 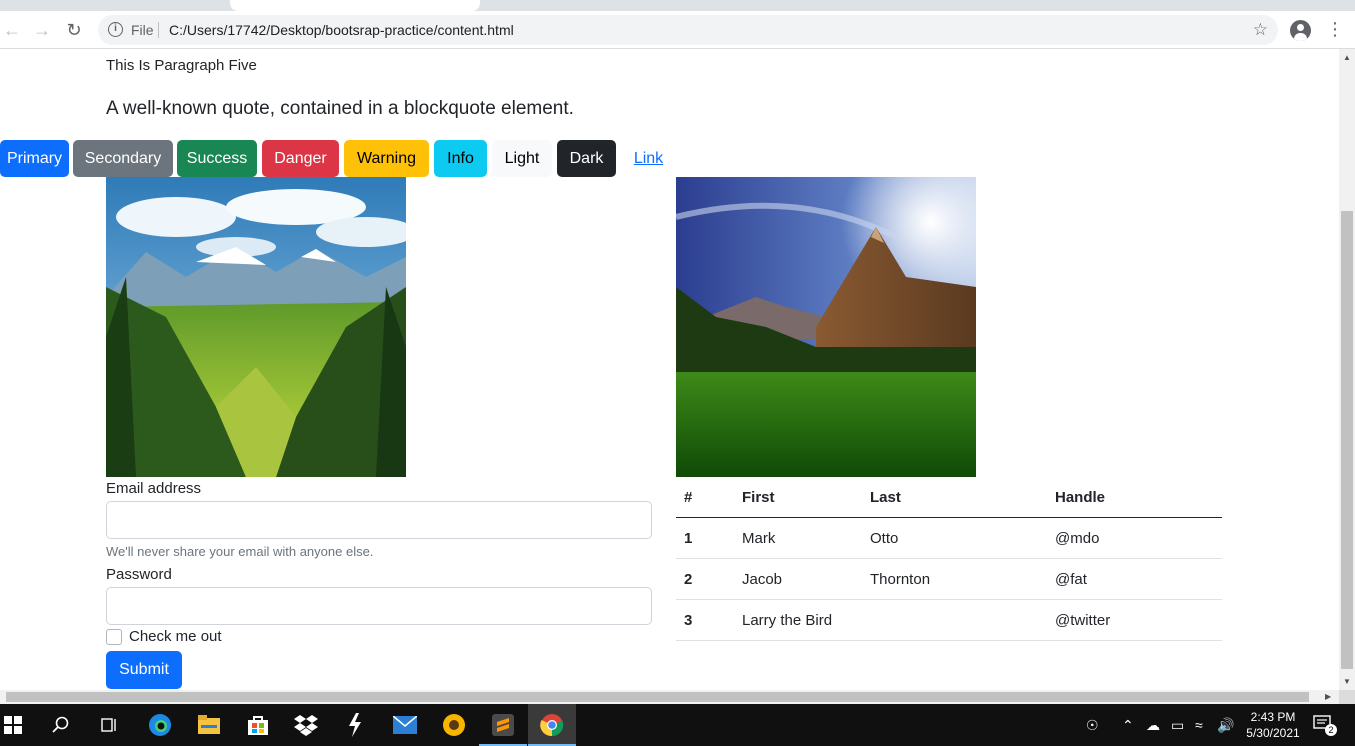 What do you see at coordinates (1328, 696) in the screenshot?
I see `scroll-right-arrow-icon: ▶` at bounding box center [1328, 696].